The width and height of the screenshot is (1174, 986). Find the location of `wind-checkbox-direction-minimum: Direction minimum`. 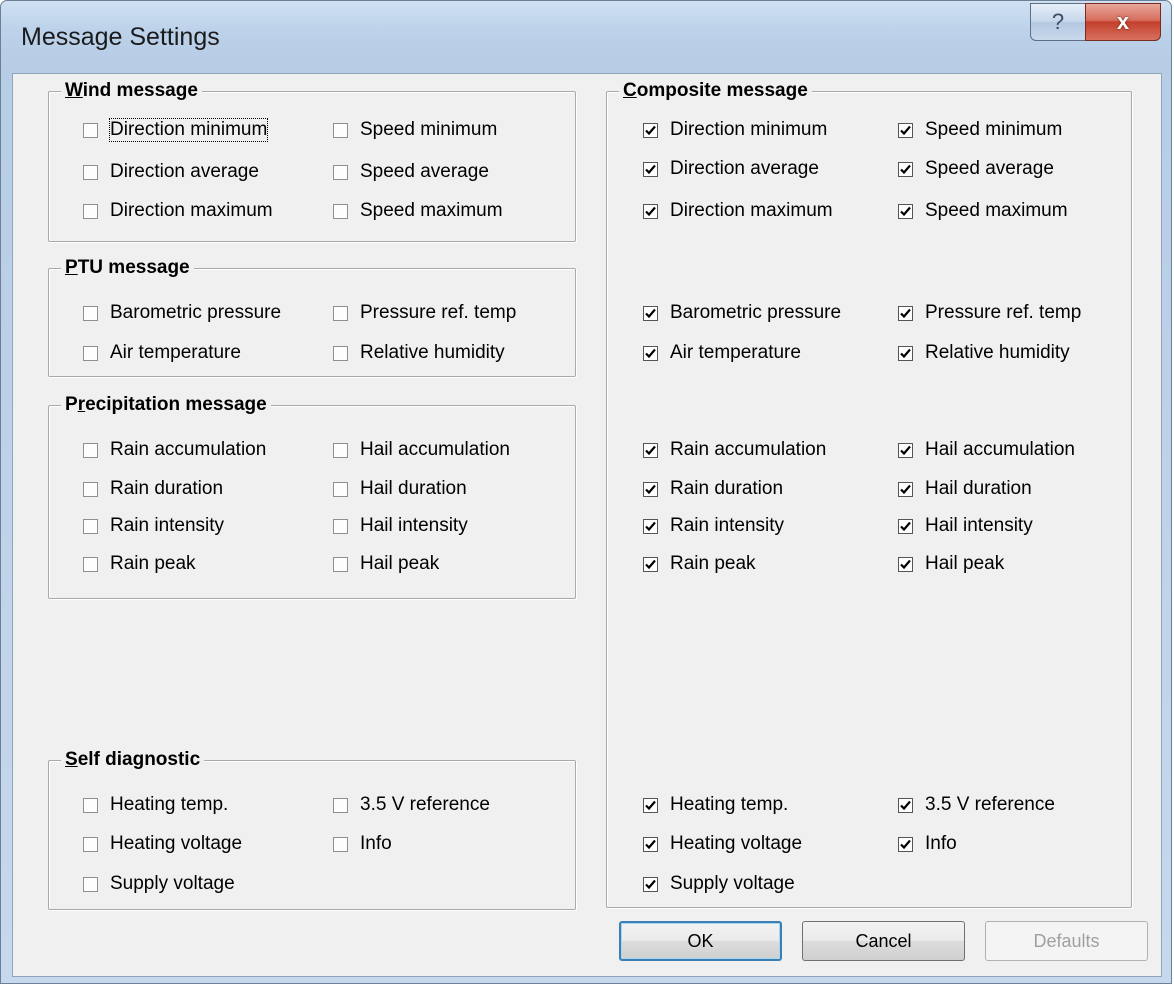

wind-checkbox-direction-minimum: Direction minimum is located at coordinates (176, 130).